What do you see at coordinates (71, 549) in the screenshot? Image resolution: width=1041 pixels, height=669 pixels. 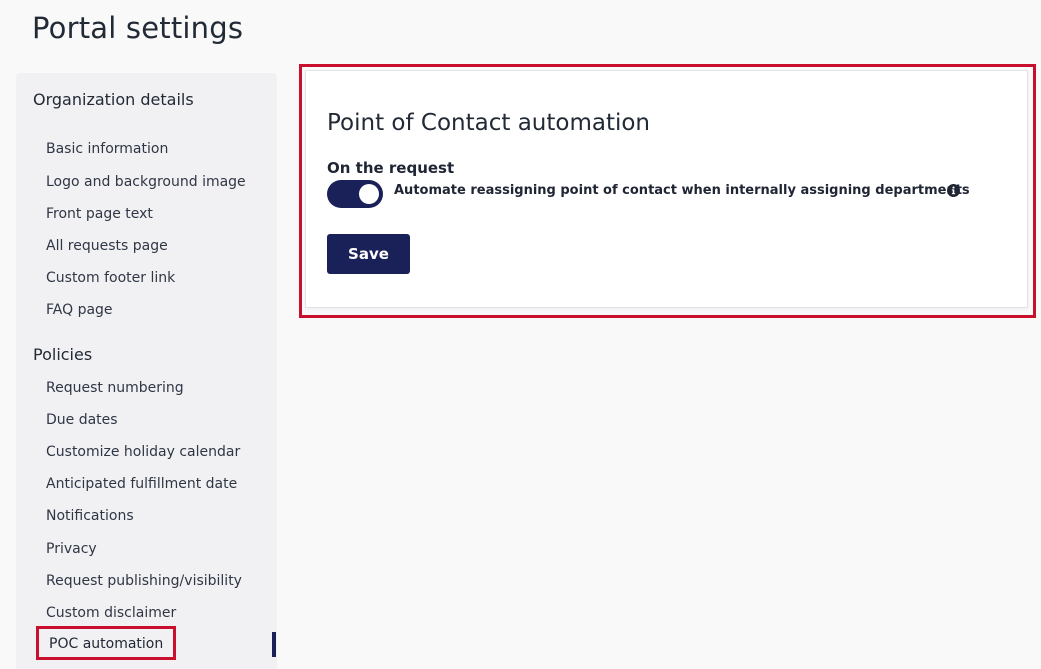 I see `sidebar-item-privacy: Privacy` at bounding box center [71, 549].